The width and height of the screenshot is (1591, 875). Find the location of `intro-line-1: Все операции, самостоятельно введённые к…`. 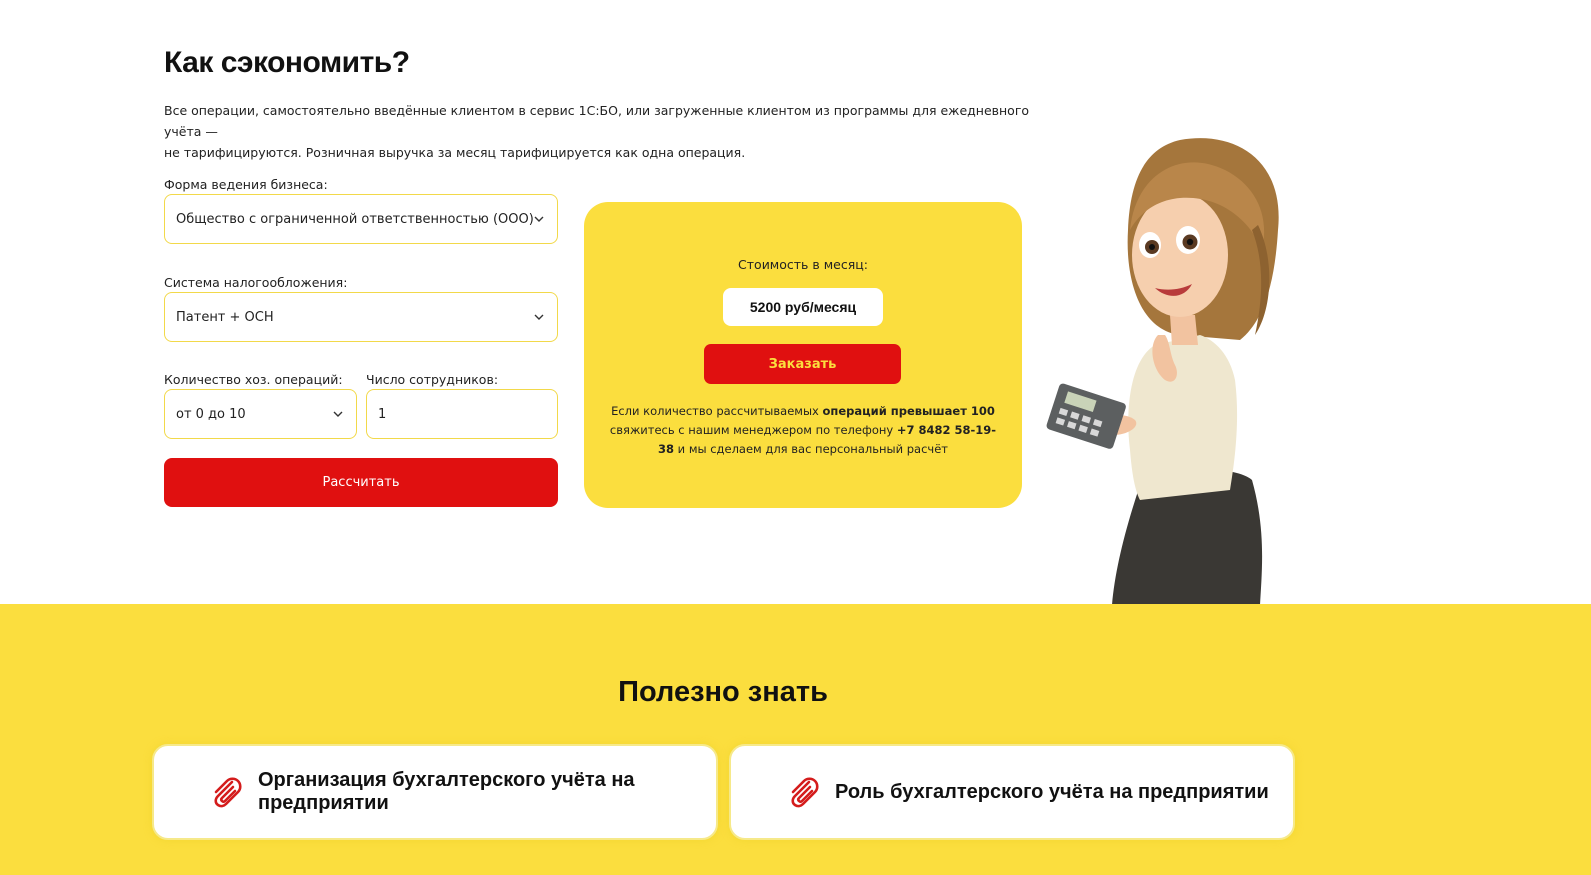

intro-line-1: Все операции, самостоятельно введённые к… is located at coordinates (597, 121).